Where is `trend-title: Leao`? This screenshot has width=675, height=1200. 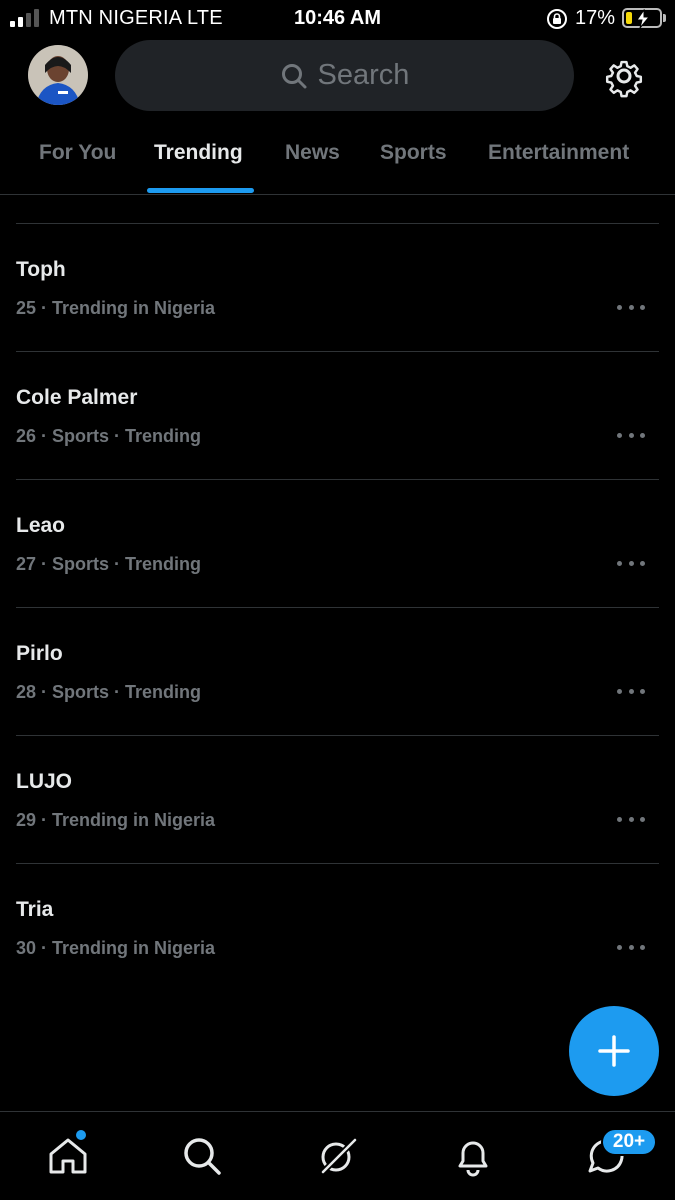 trend-title: Leao is located at coordinates (41, 525).